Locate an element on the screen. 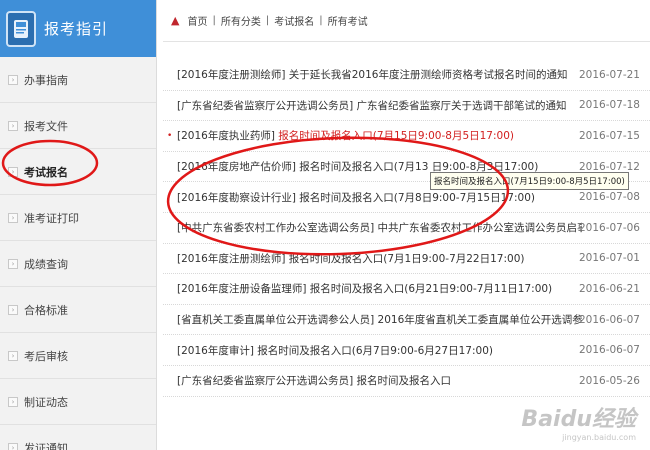  sidebar-item-label: 准考证打印 is located at coordinates (51, 218).